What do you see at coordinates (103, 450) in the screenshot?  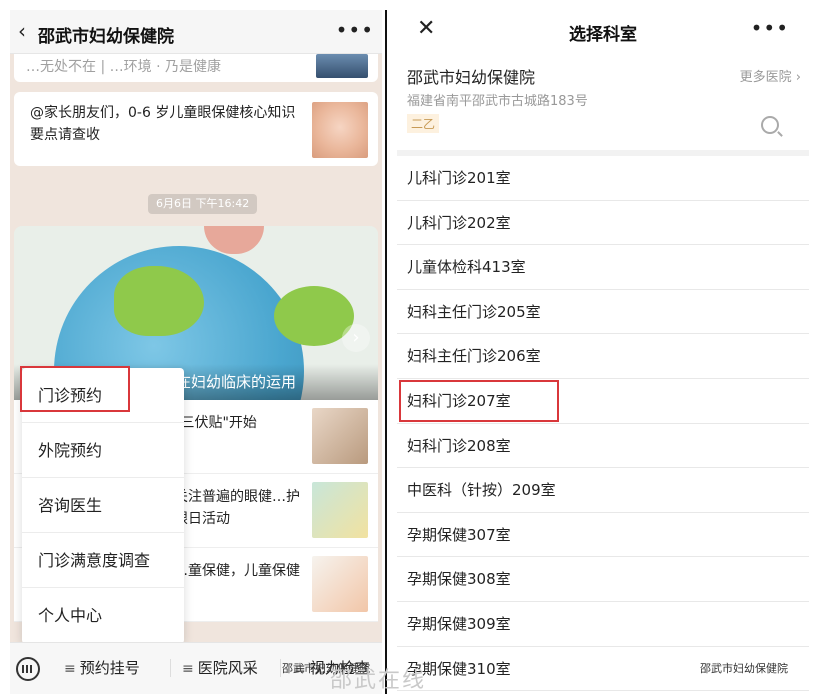 I see `menu-item-external-appointment: 外院预约` at bounding box center [103, 450].